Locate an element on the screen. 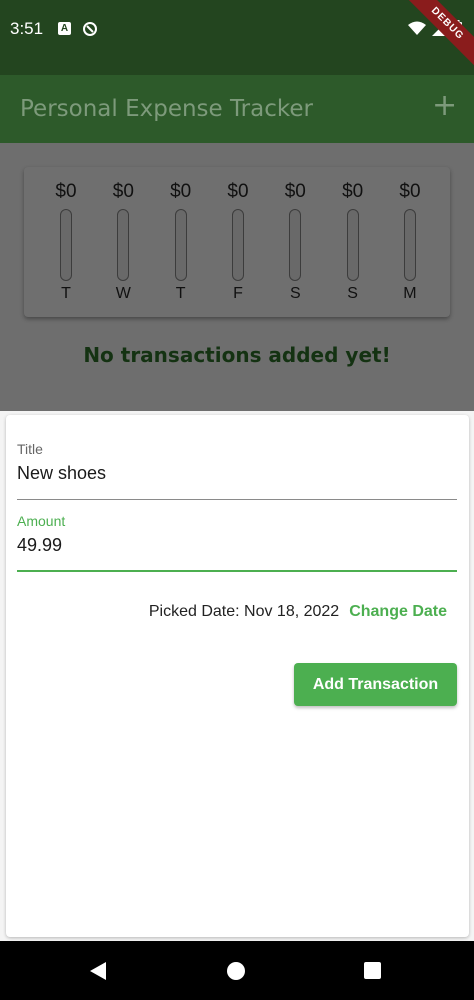 Image resolution: width=474 pixels, height=1000 pixels. title-field: Title New shoes is located at coordinates (237, 470).